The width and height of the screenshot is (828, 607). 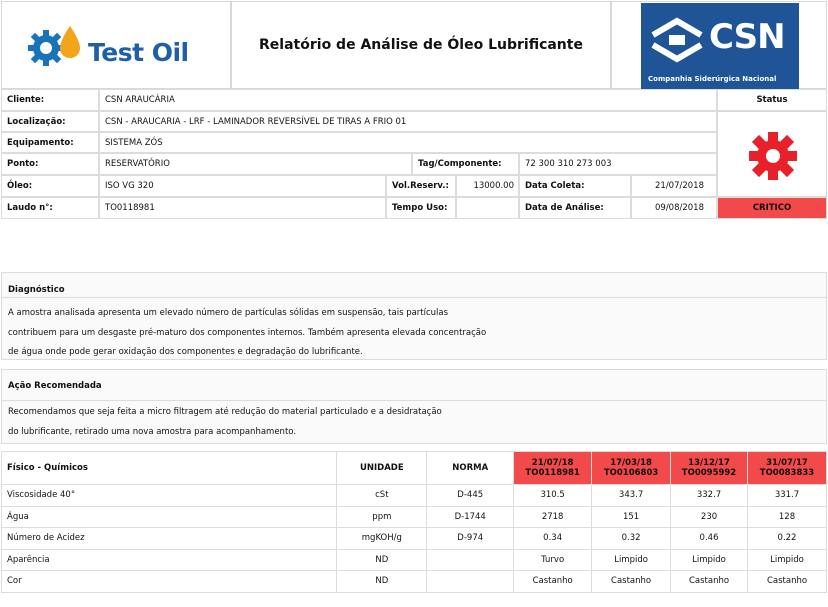 I want to click on gear-icon, so click(x=773, y=156).